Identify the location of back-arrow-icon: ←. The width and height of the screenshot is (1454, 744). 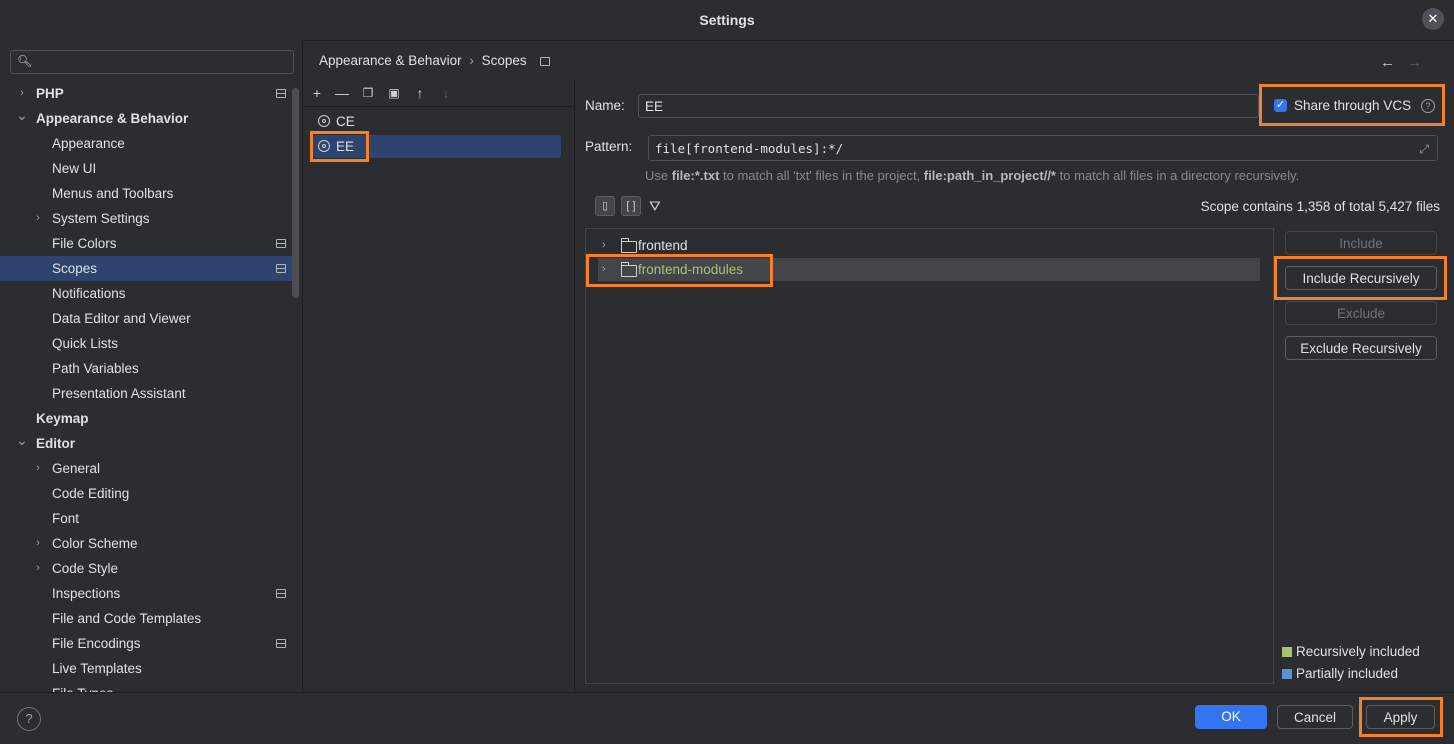
(1387, 62).